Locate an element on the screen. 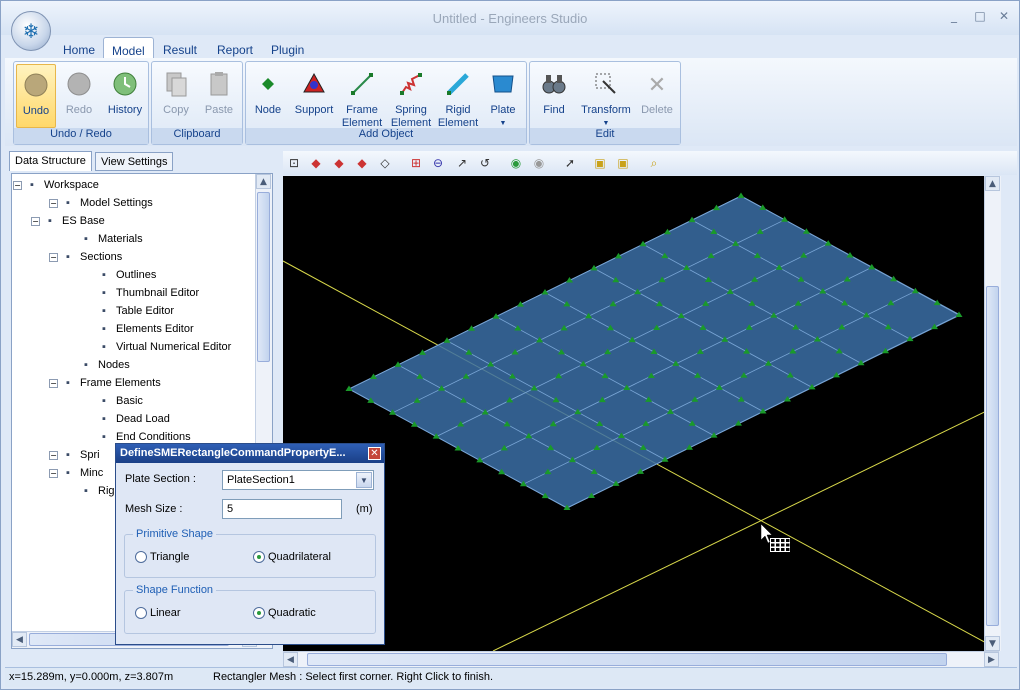 This screenshot has height=690, width=1020. tree-item: ▪ Materials is located at coordinates (110, 239).